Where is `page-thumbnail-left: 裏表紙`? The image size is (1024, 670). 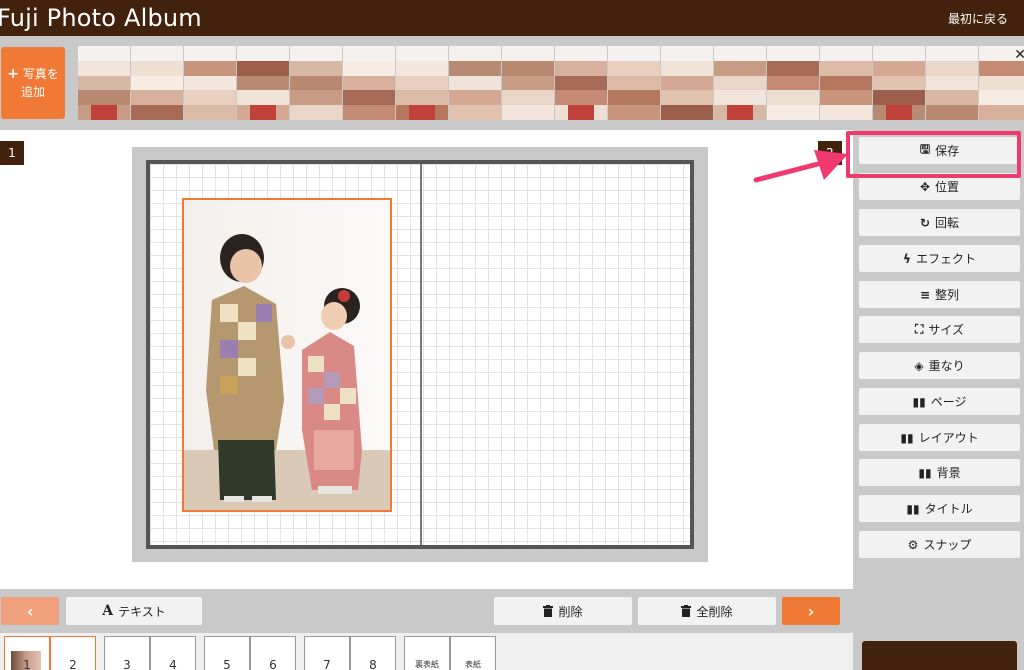 page-thumbnail-left: 裏表紙 is located at coordinates (427, 653).